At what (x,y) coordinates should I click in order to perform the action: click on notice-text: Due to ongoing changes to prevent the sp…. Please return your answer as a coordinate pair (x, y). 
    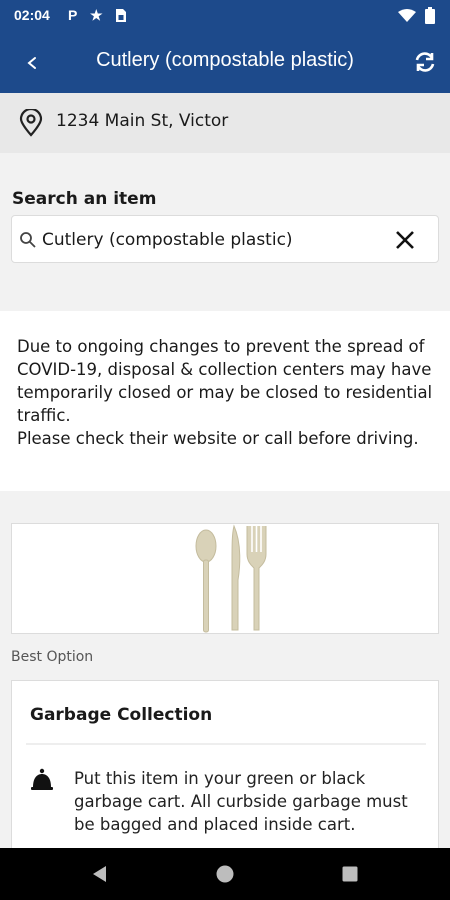
    Looking at the image, I should click on (225, 392).